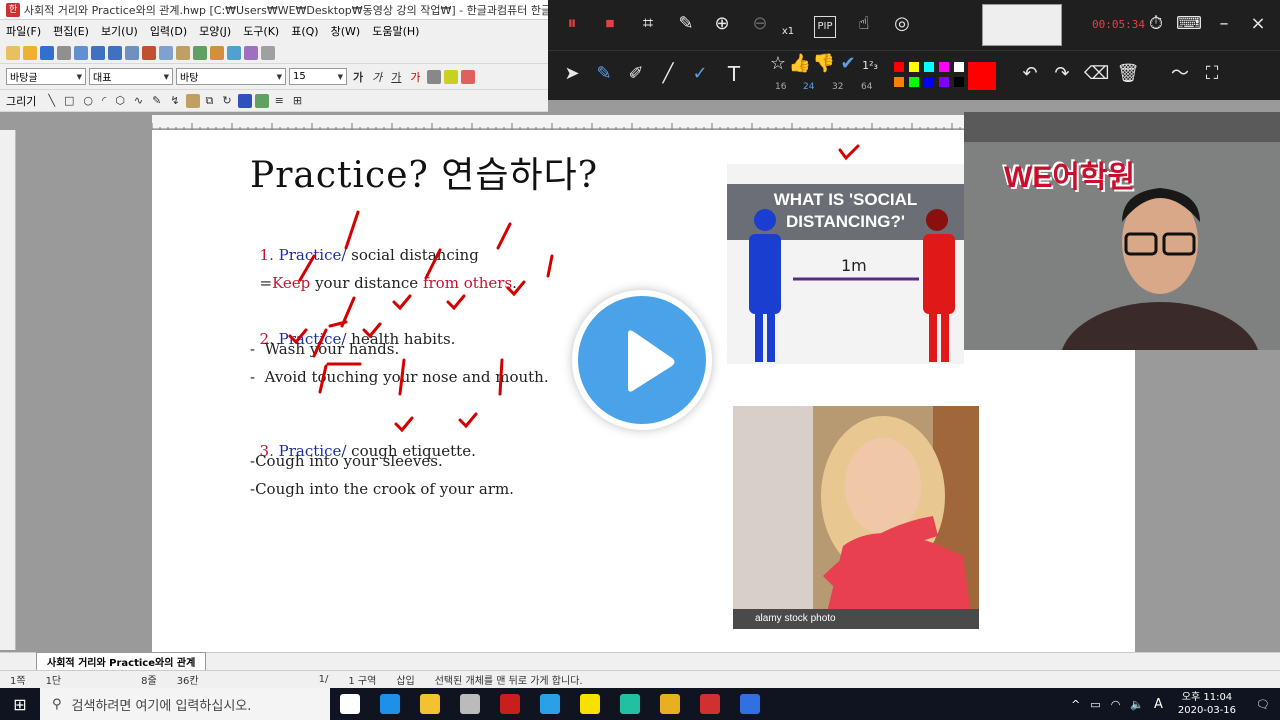  Describe the element at coordinates (508, 681) in the screenshot. I see `status-message: 선택된 개체를 맨 뒤로 가게 합니다.` at that location.